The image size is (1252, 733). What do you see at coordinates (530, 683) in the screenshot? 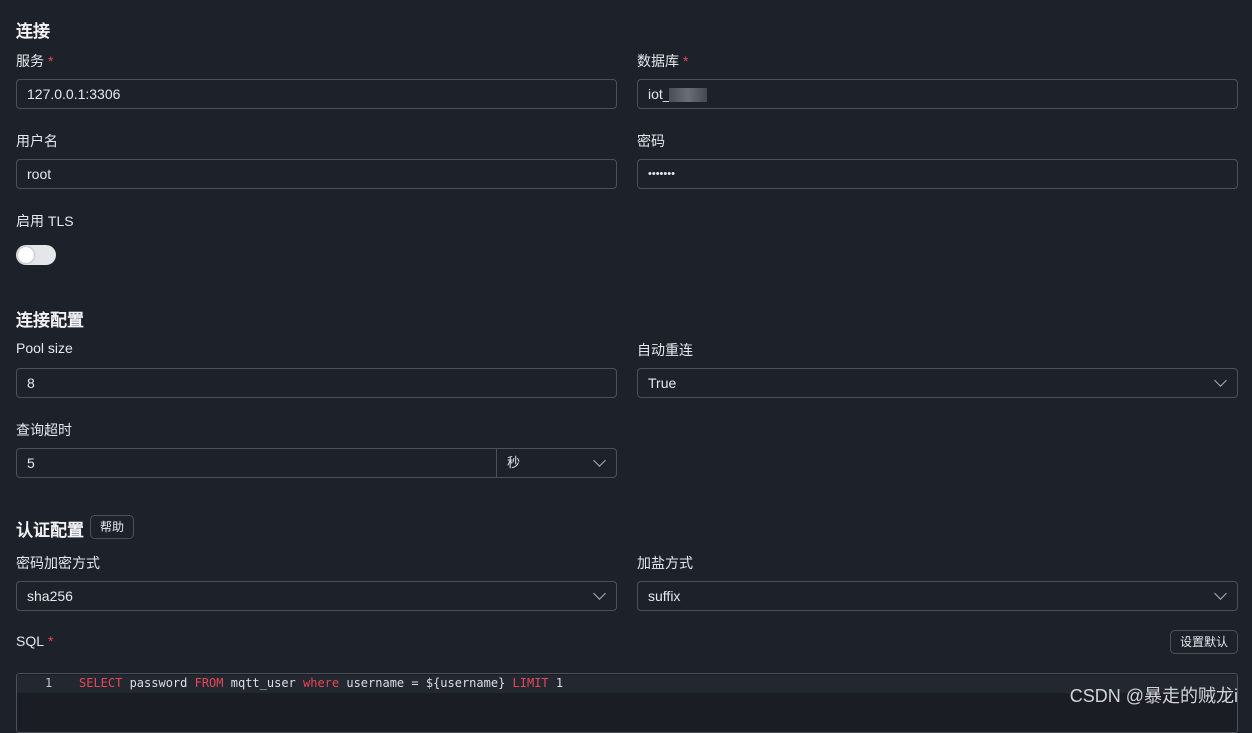
I see `sql-keyword: LIMIT` at bounding box center [530, 683].